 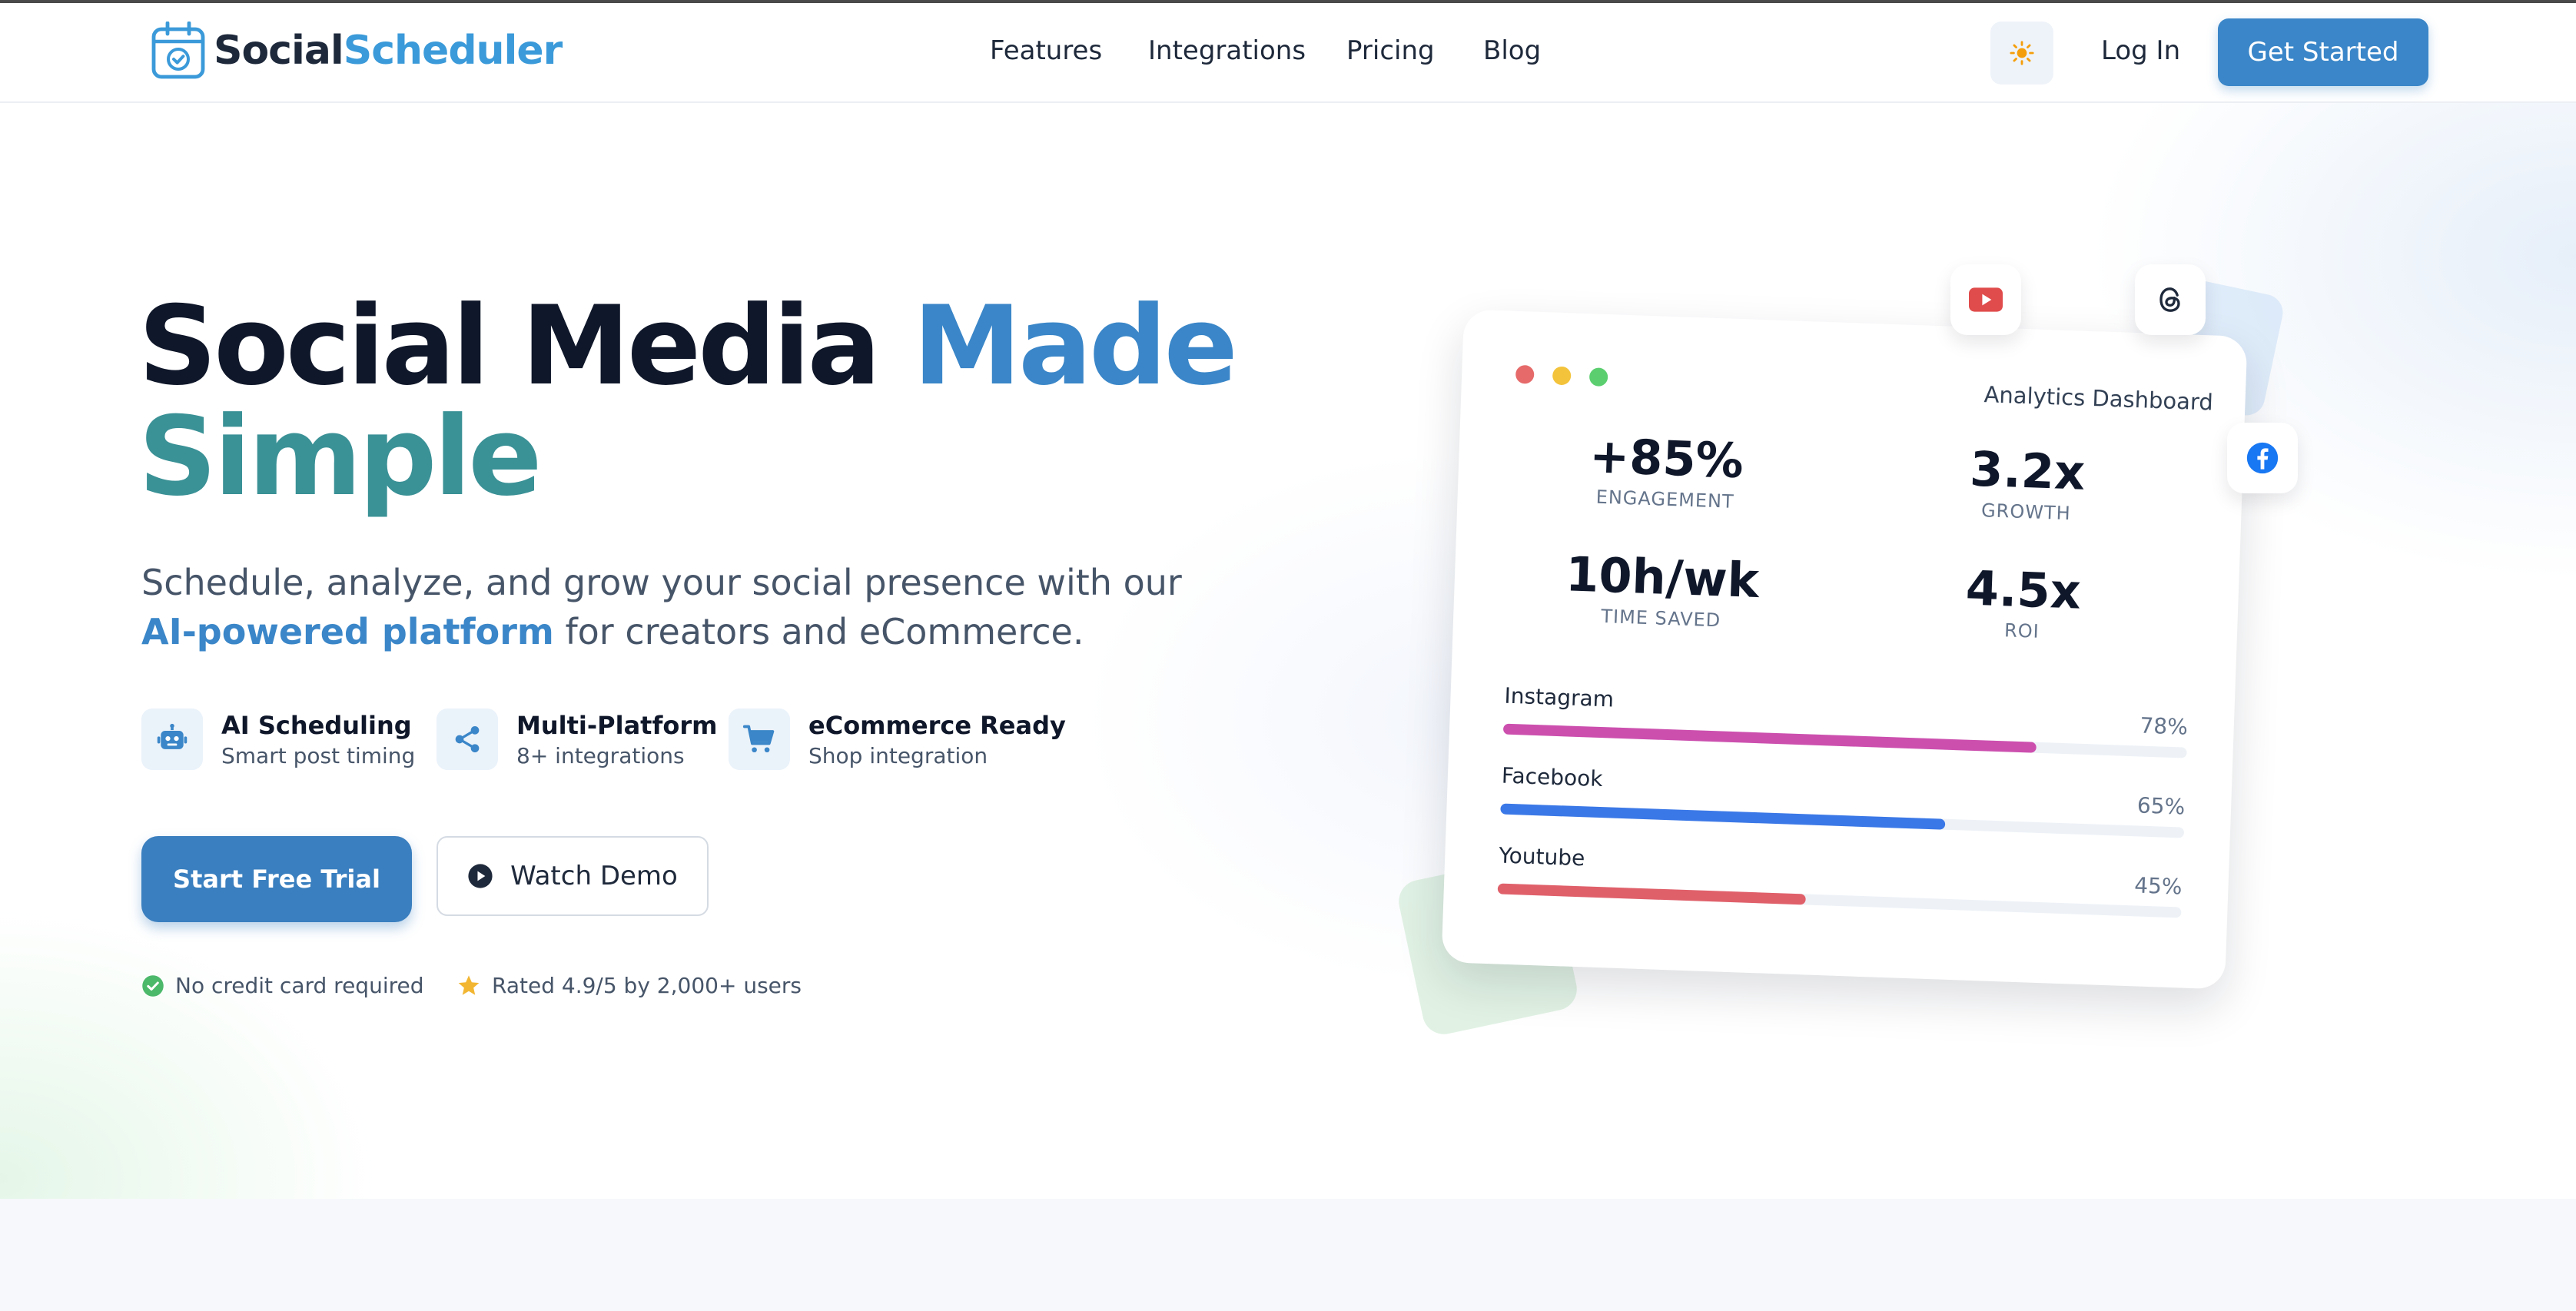 What do you see at coordinates (299, 985) in the screenshot?
I see `trust-text: No credit card required` at bounding box center [299, 985].